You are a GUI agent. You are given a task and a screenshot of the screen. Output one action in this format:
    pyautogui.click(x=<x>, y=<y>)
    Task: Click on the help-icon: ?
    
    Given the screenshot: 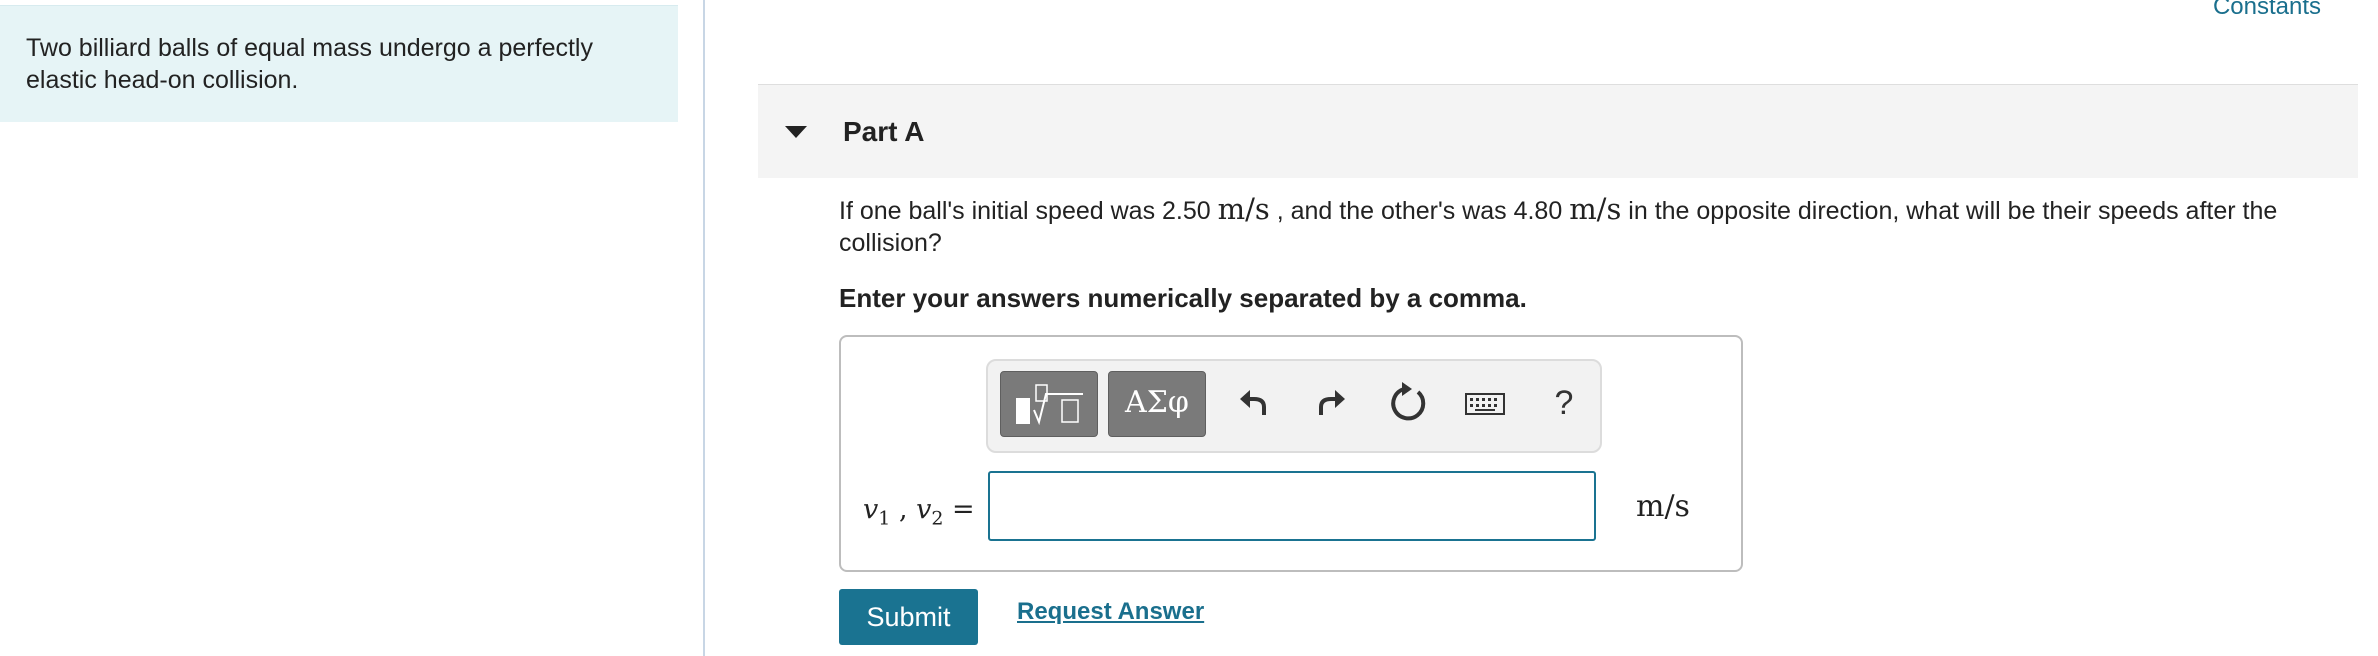 What is the action you would take?
    pyautogui.click(x=1564, y=403)
    